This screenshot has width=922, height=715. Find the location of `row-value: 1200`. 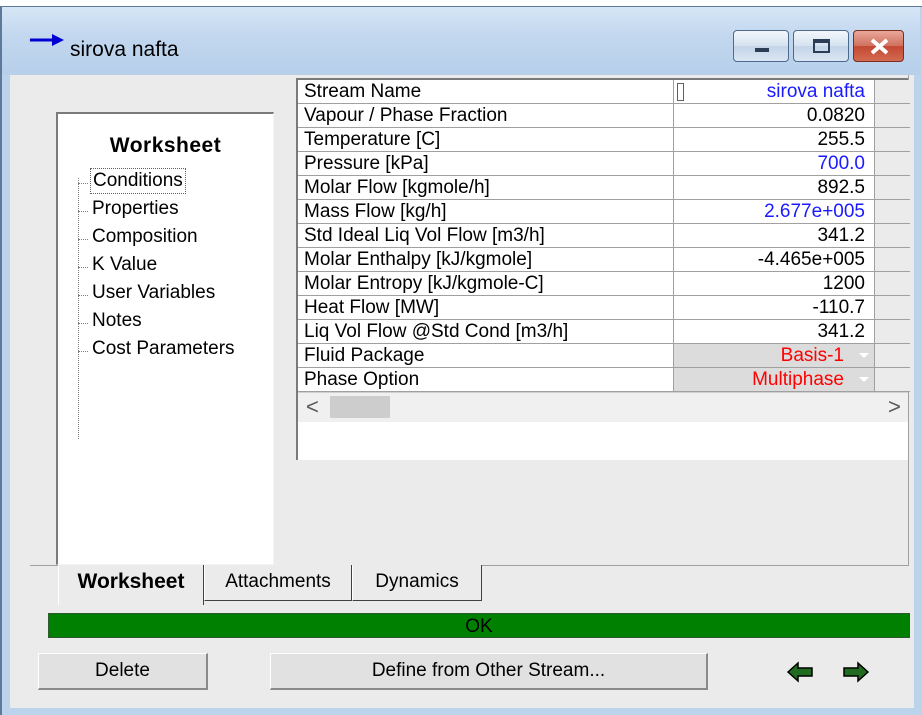

row-value: 1200 is located at coordinates (774, 284).